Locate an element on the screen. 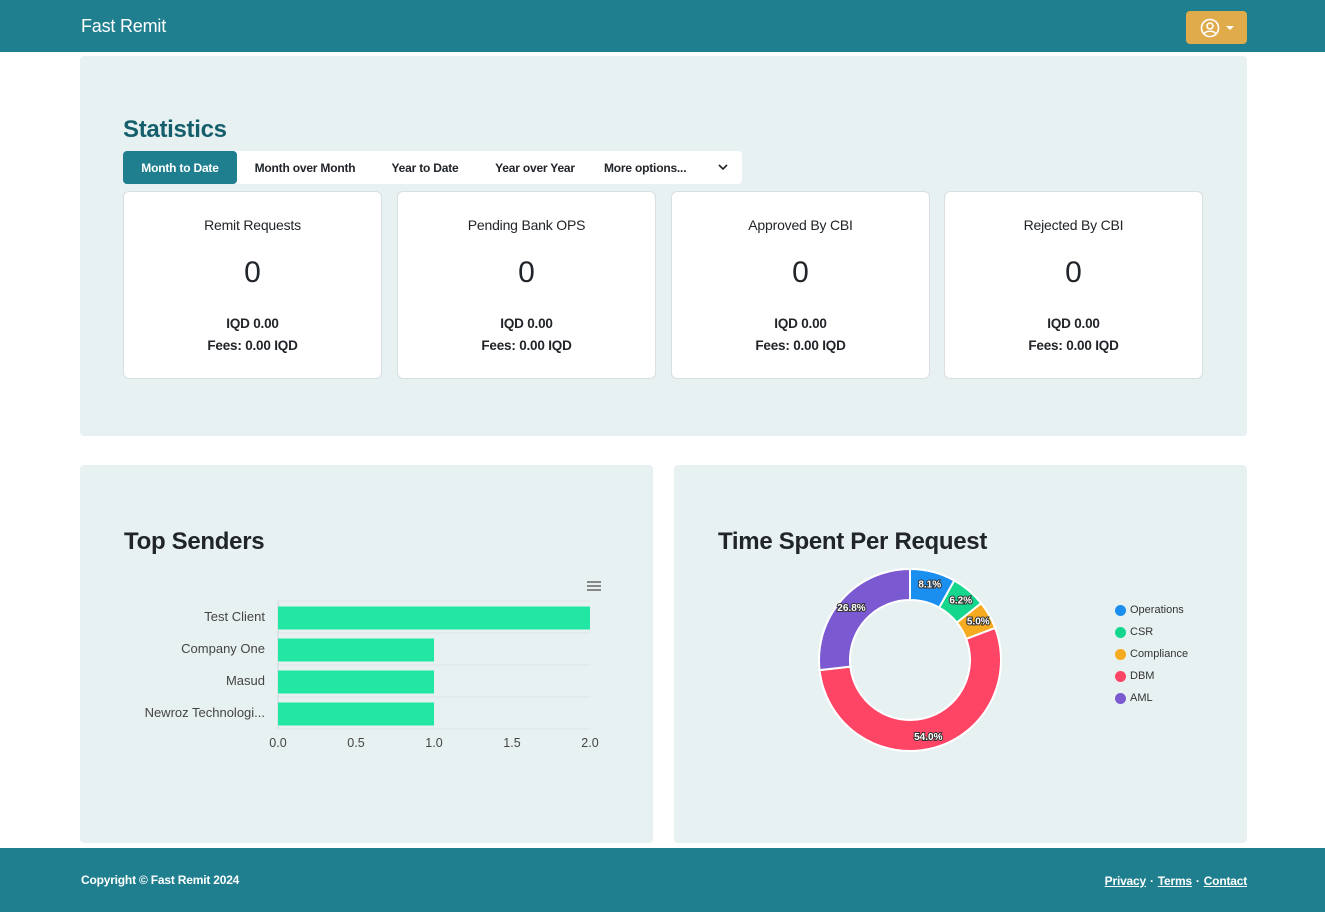 The image size is (1325, 912). chart-legend: Operations CSR Compliance DBM AML is located at coordinates (1151, 654).